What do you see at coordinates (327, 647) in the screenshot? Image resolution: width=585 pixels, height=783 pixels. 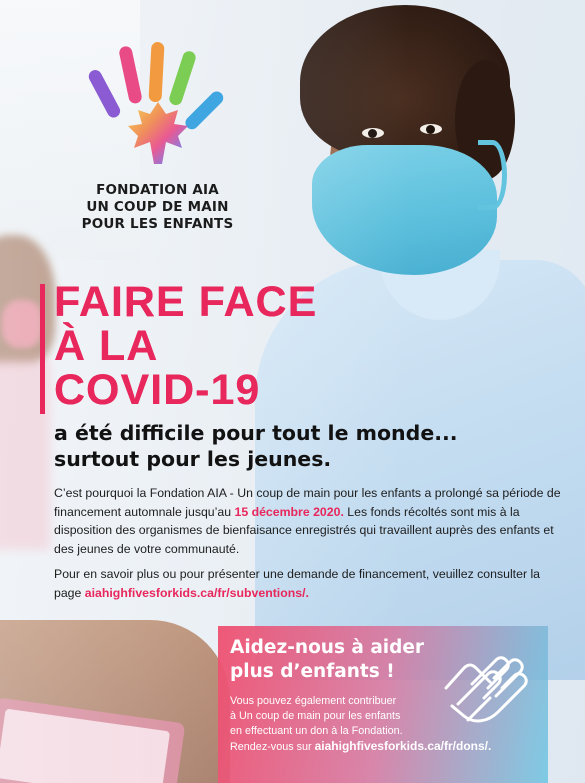 I see `donate-panel-title-line1: Aidez-nous à aider` at bounding box center [327, 647].